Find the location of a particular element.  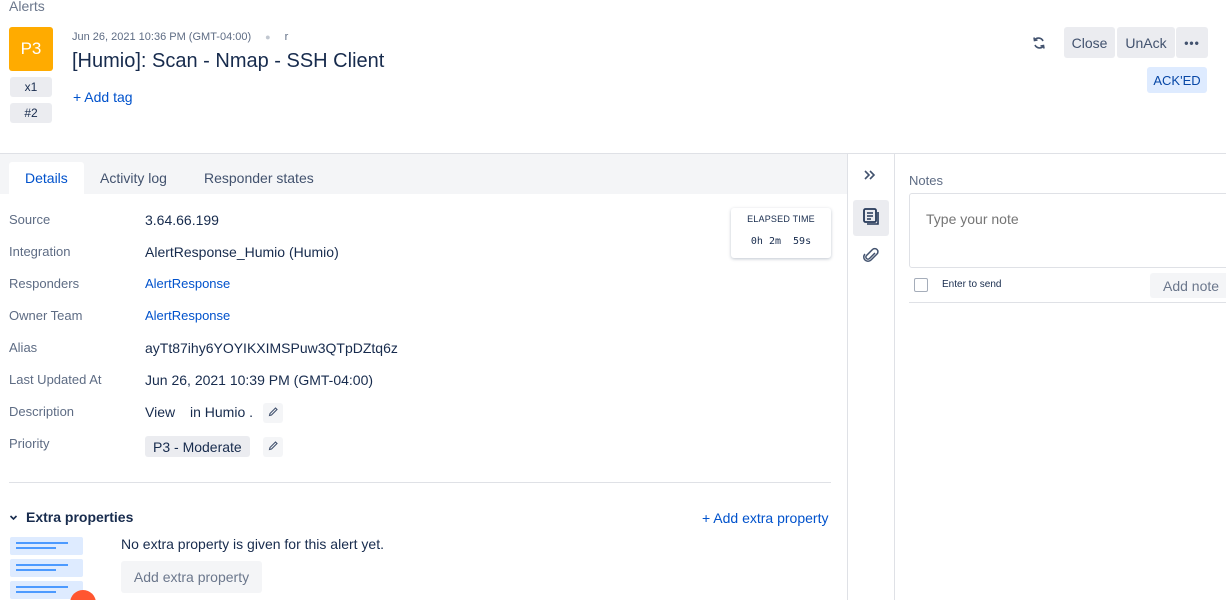

tab-responder-states: Responder states is located at coordinates (259, 178).